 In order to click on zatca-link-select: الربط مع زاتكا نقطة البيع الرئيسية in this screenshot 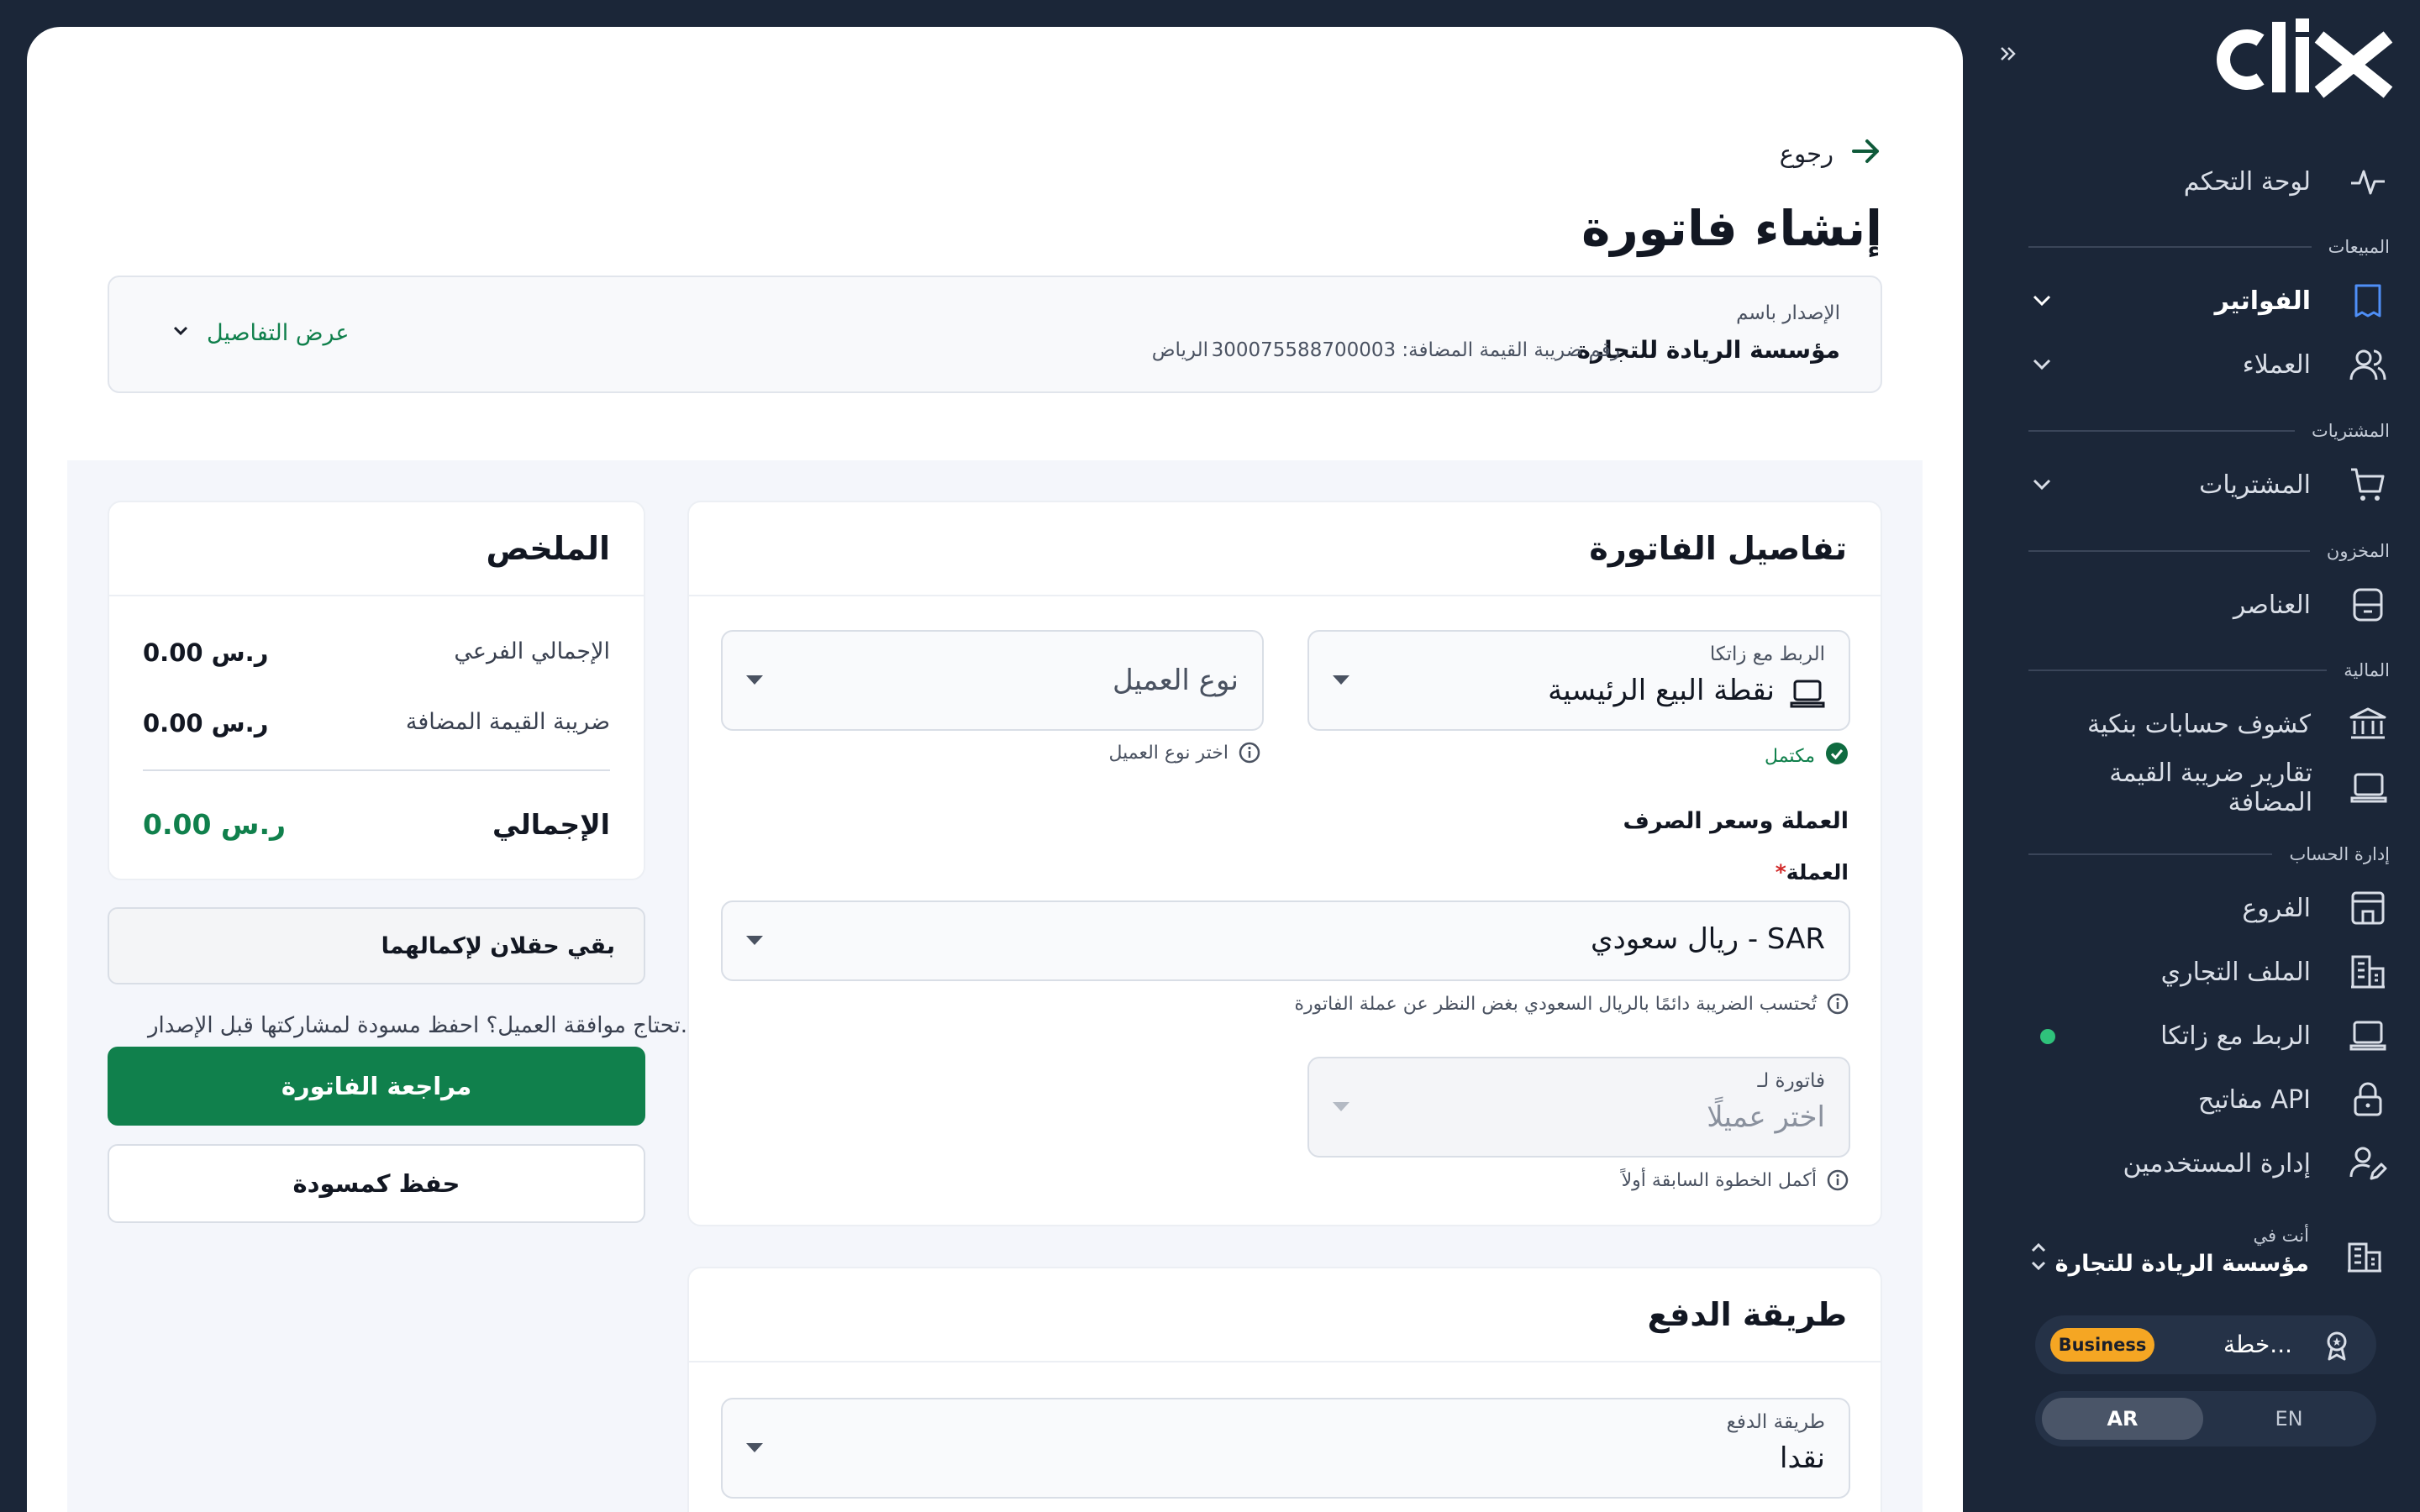, I will do `click(1578, 680)`.